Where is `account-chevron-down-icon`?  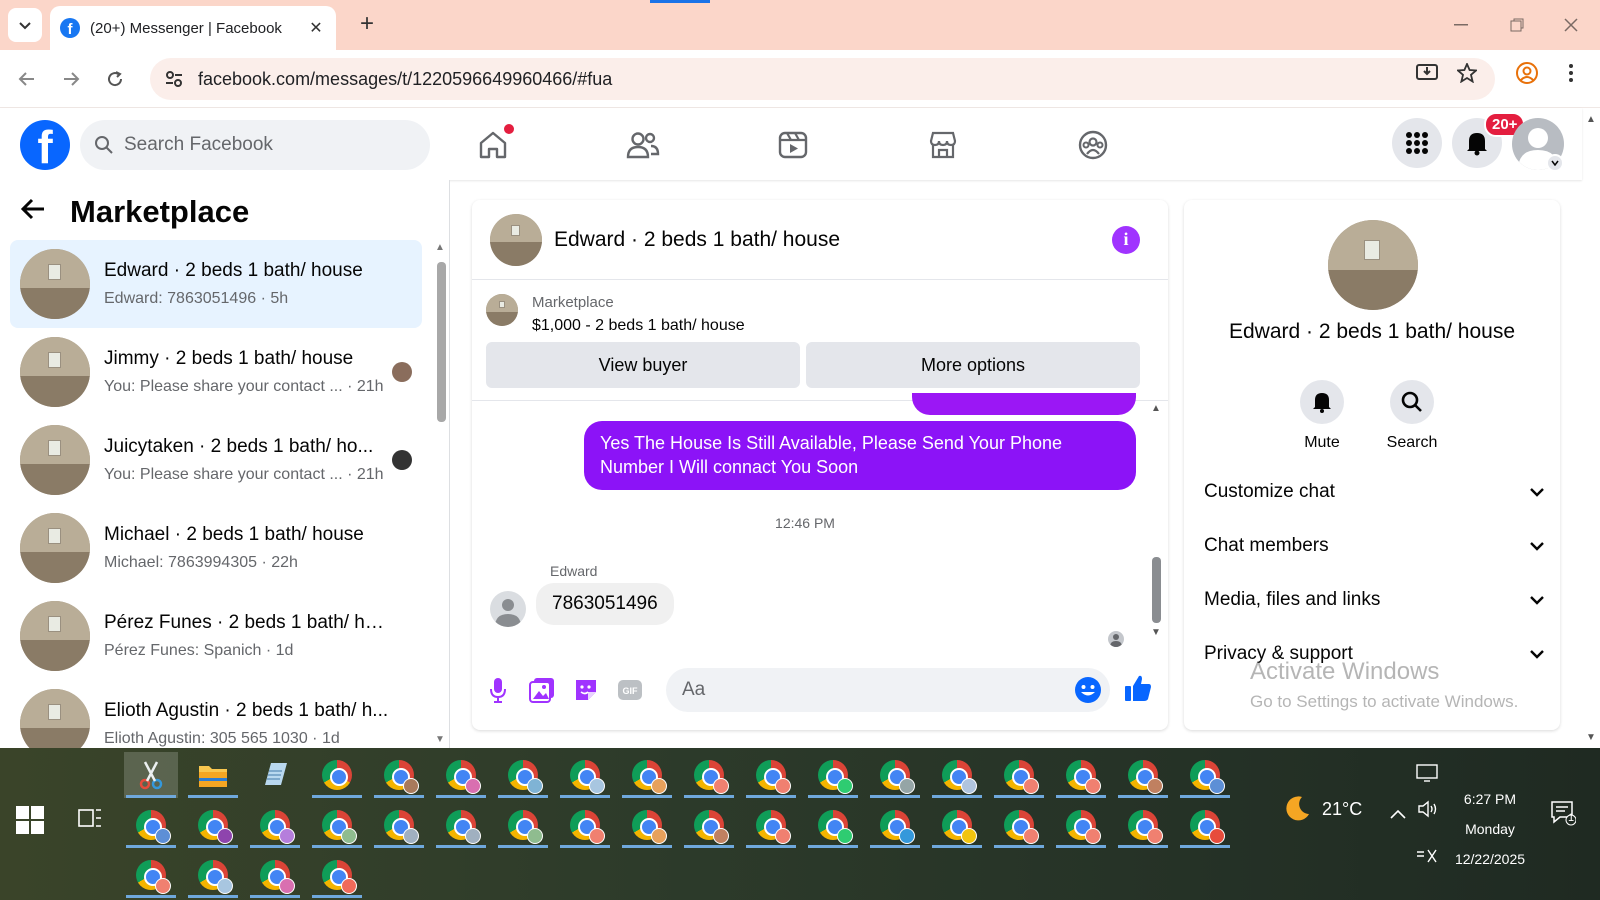 account-chevron-down-icon is located at coordinates (1555, 163).